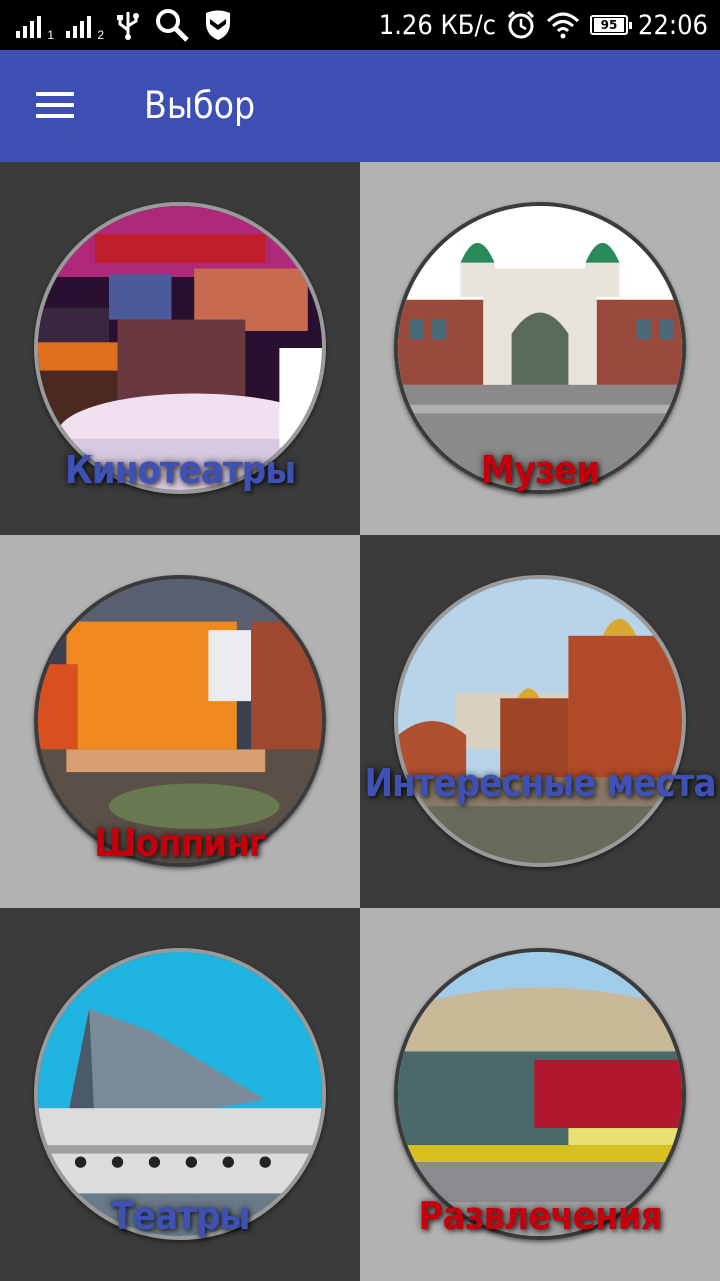  Describe the element at coordinates (85, 27) in the screenshot. I see `signal-icon: 2` at that location.